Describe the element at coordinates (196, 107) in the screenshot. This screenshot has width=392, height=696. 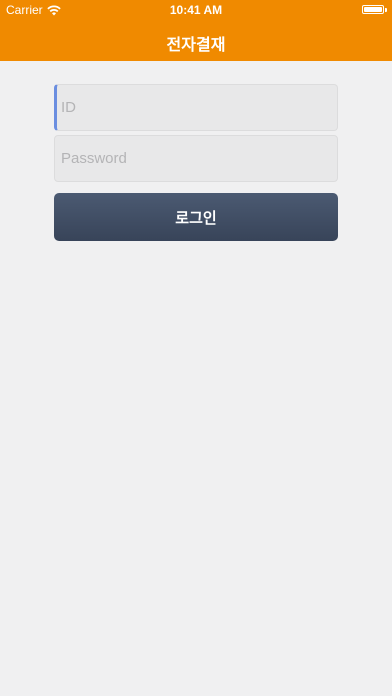
I see `id-input` at that location.